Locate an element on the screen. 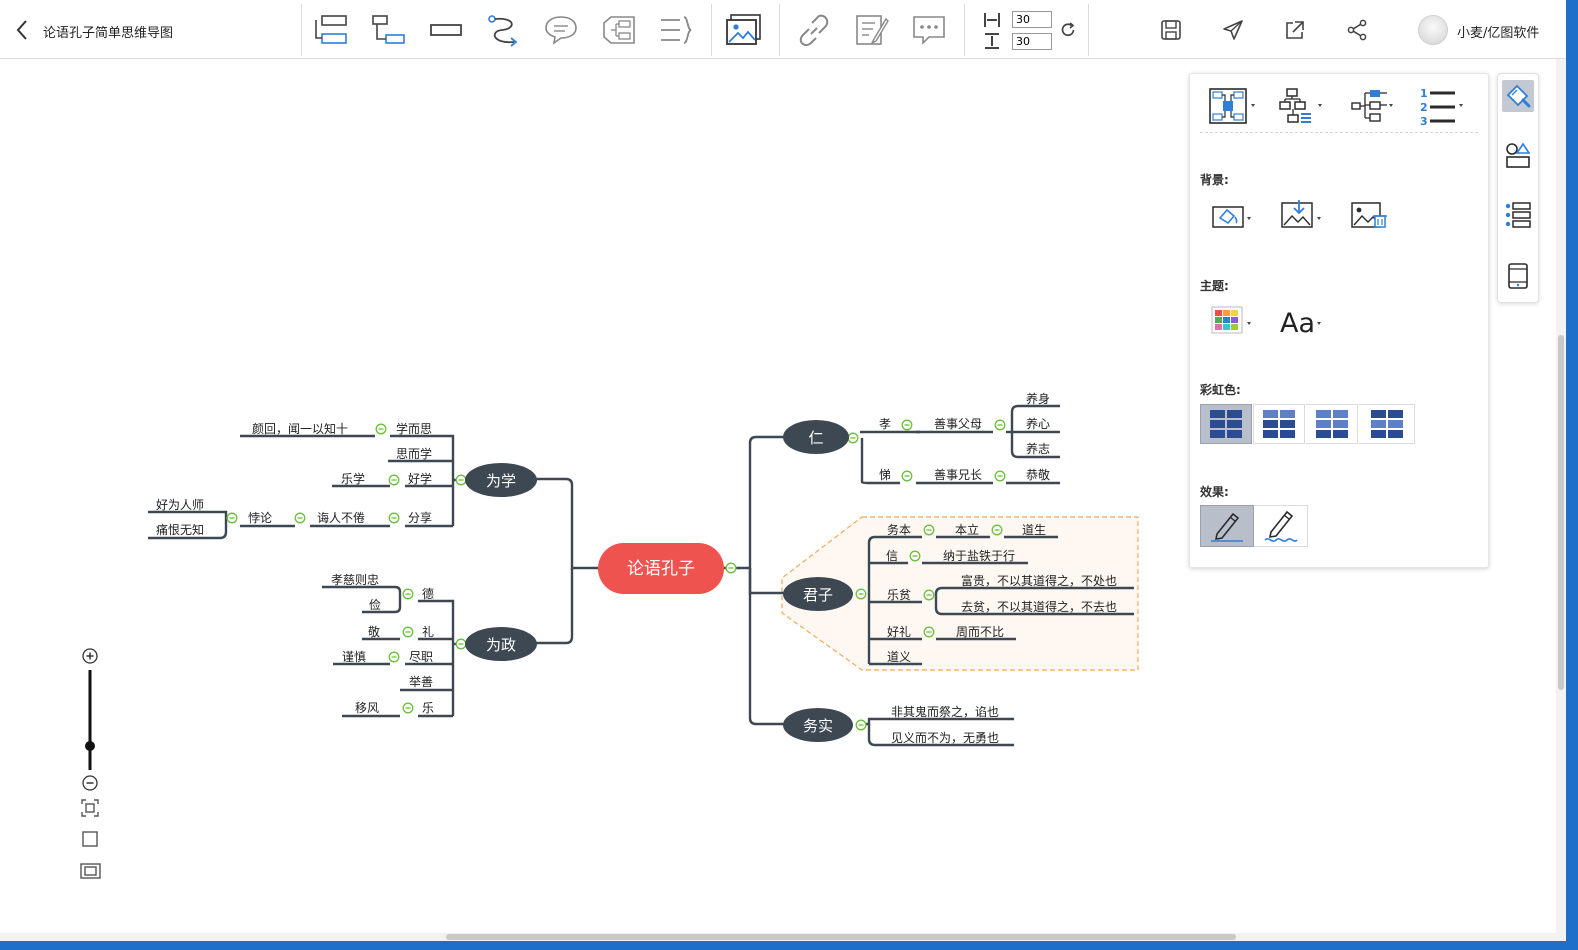  topic-label: 富贵，不以其道得之，不处也 is located at coordinates (1039, 580).